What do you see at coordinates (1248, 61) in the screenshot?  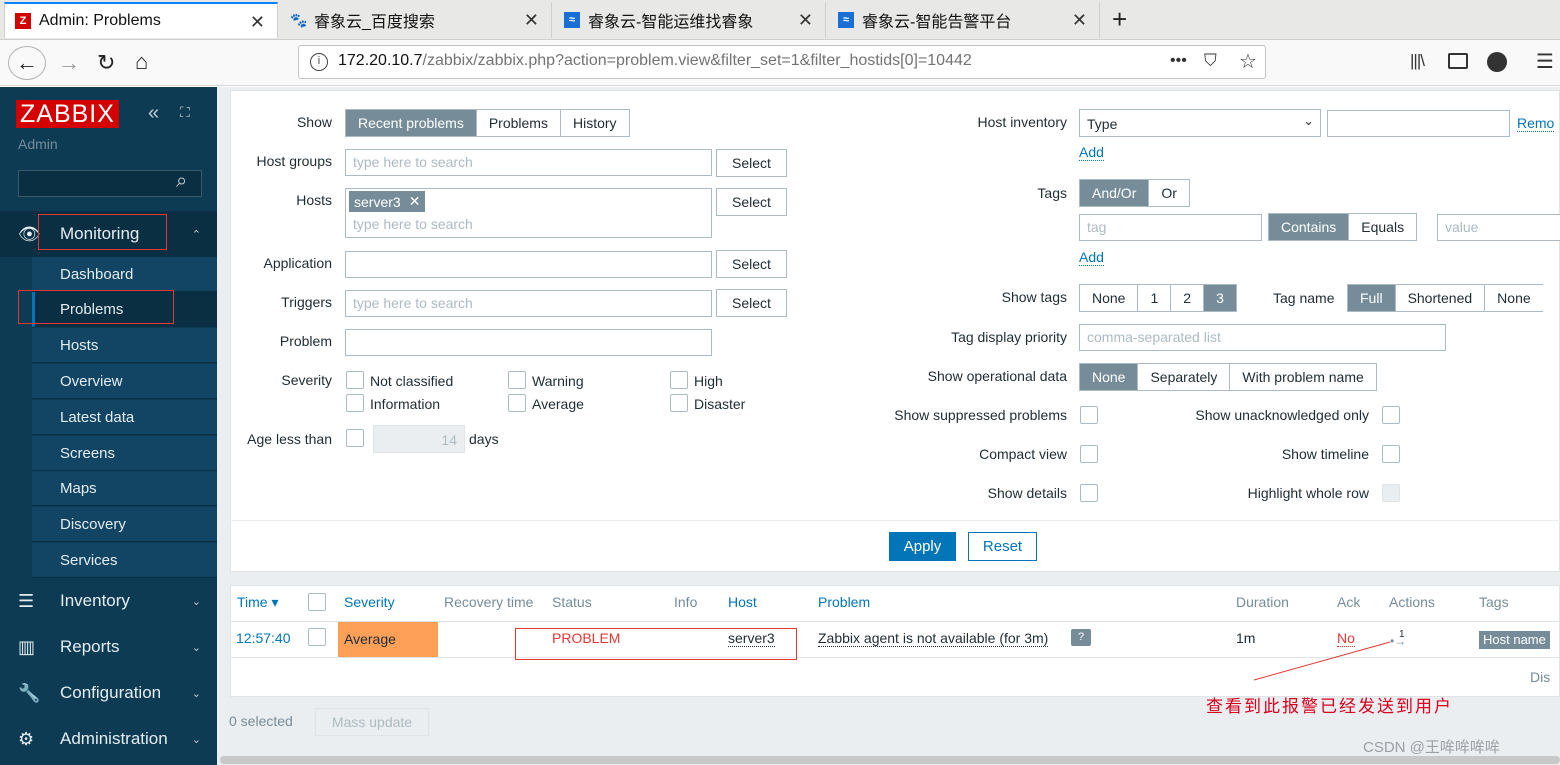 I see `bookmark-star-icon: ☆` at bounding box center [1248, 61].